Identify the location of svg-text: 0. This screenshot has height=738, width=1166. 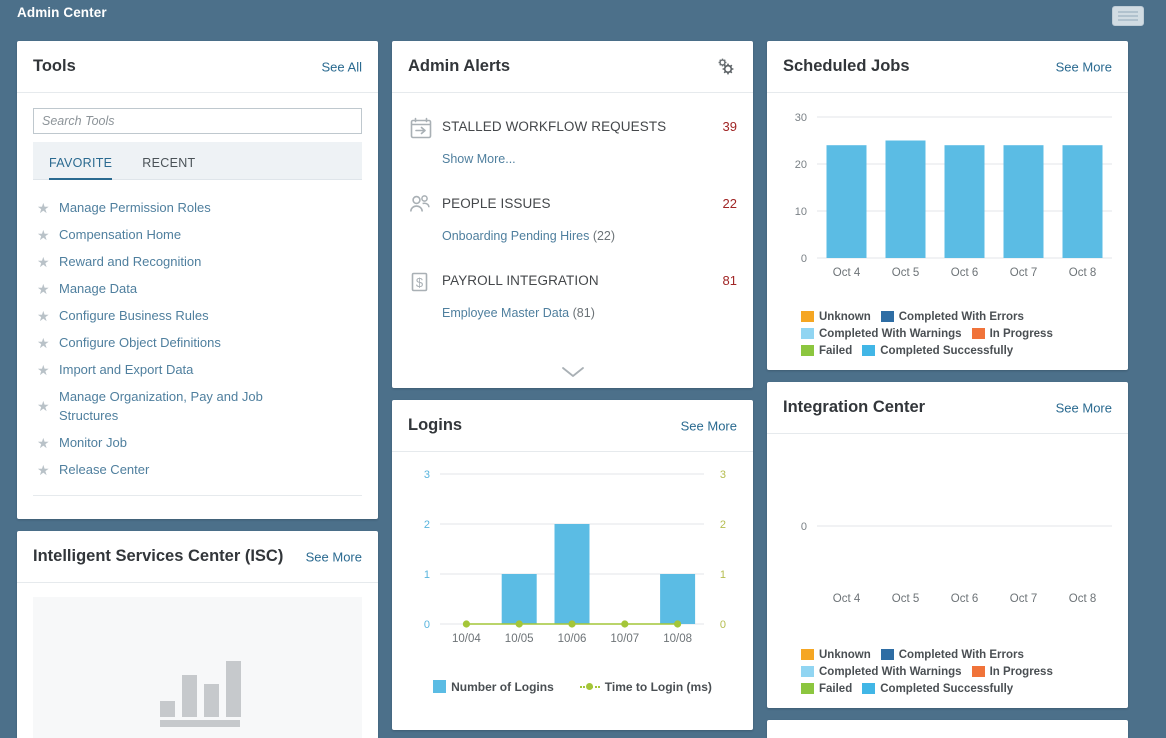
(804, 527).